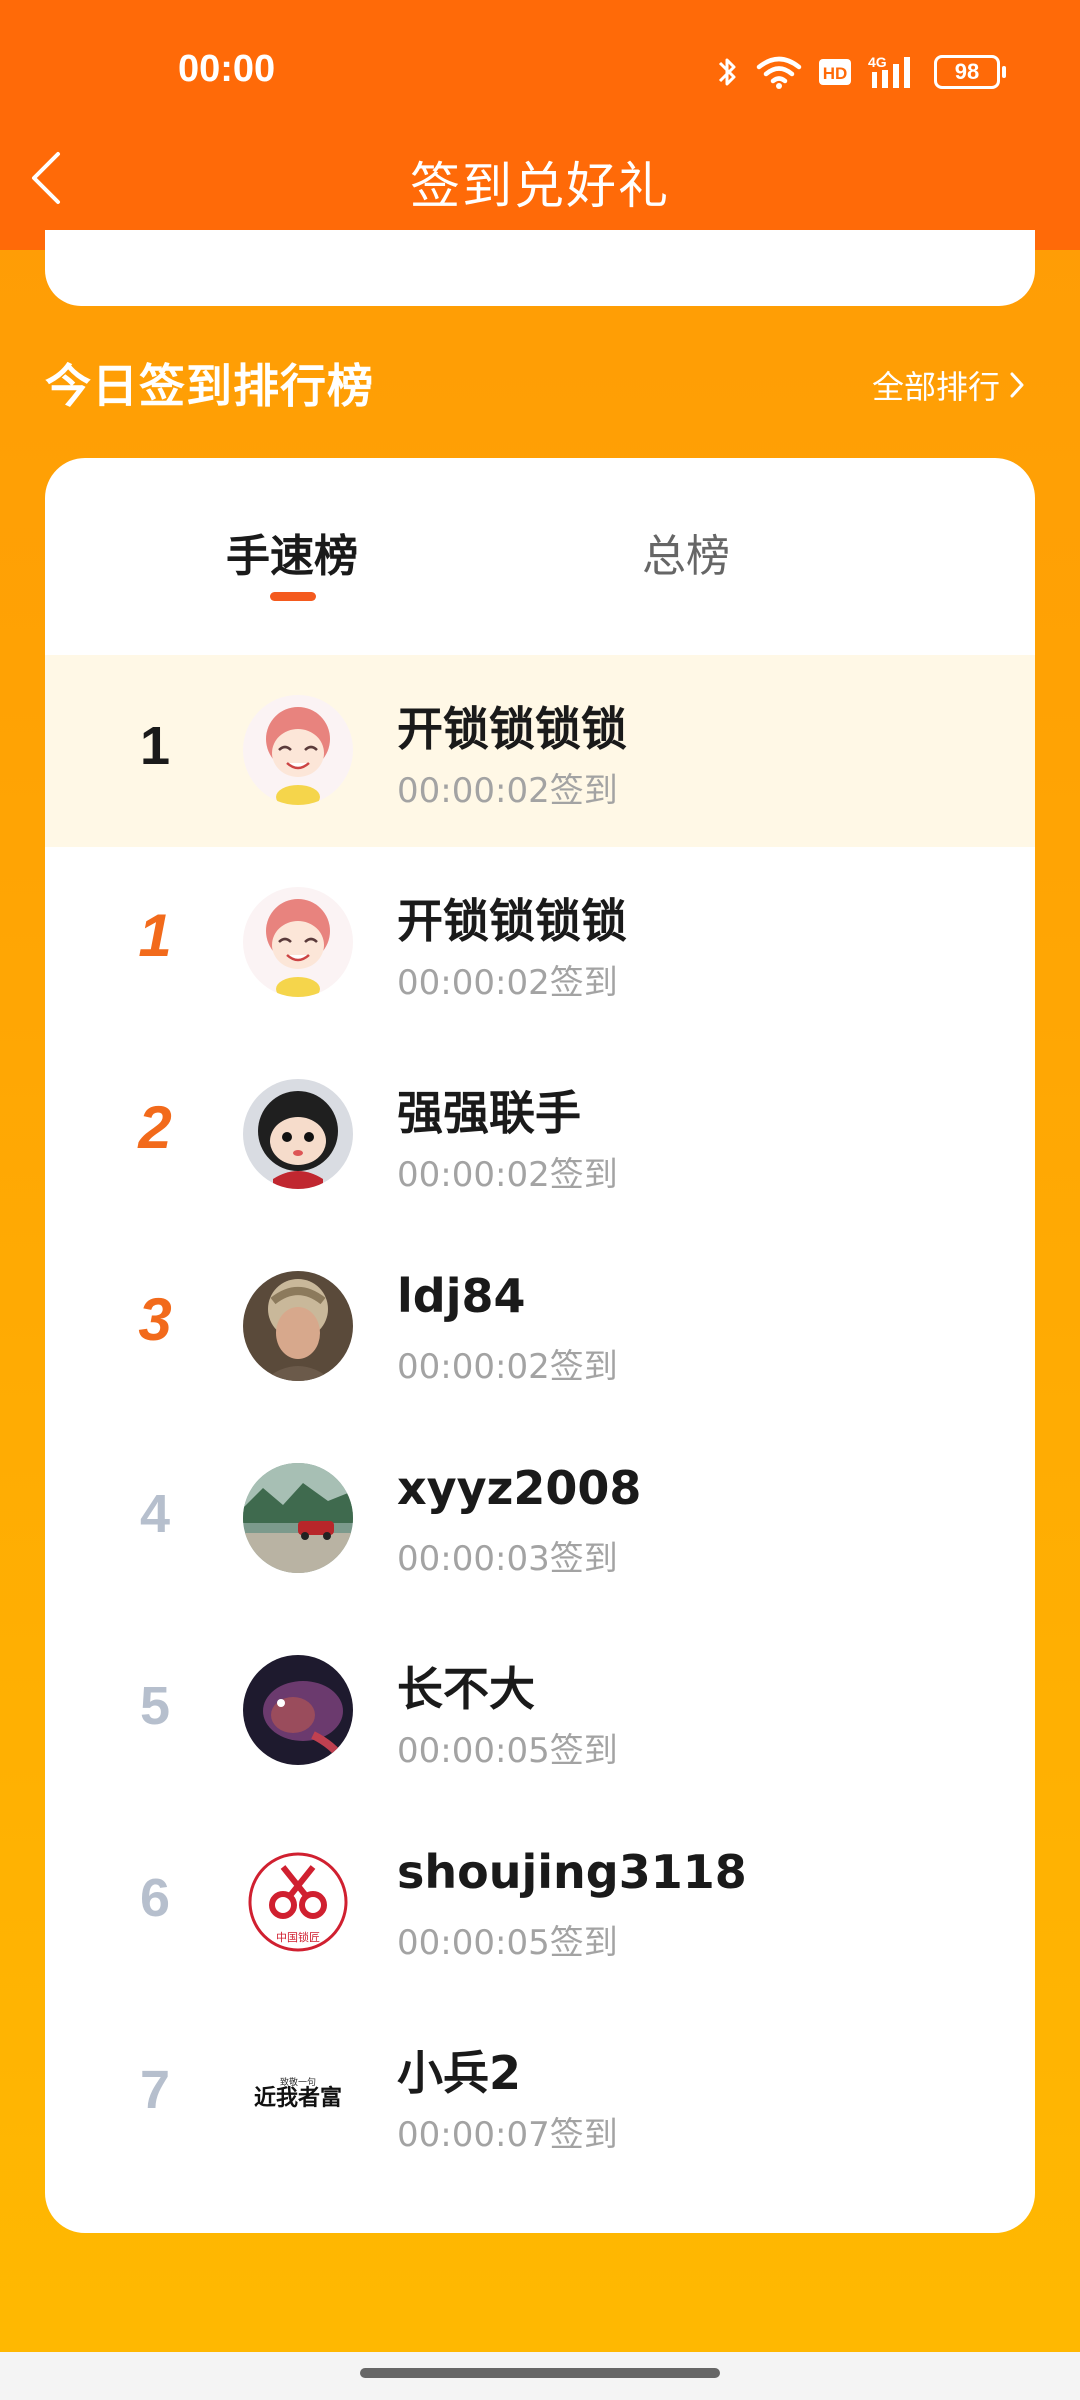 The height and width of the screenshot is (2400, 1080). I want to click on leaderboard-row-self: 1 开锁锁锁锁 00:00:02签到, so click(540, 751).